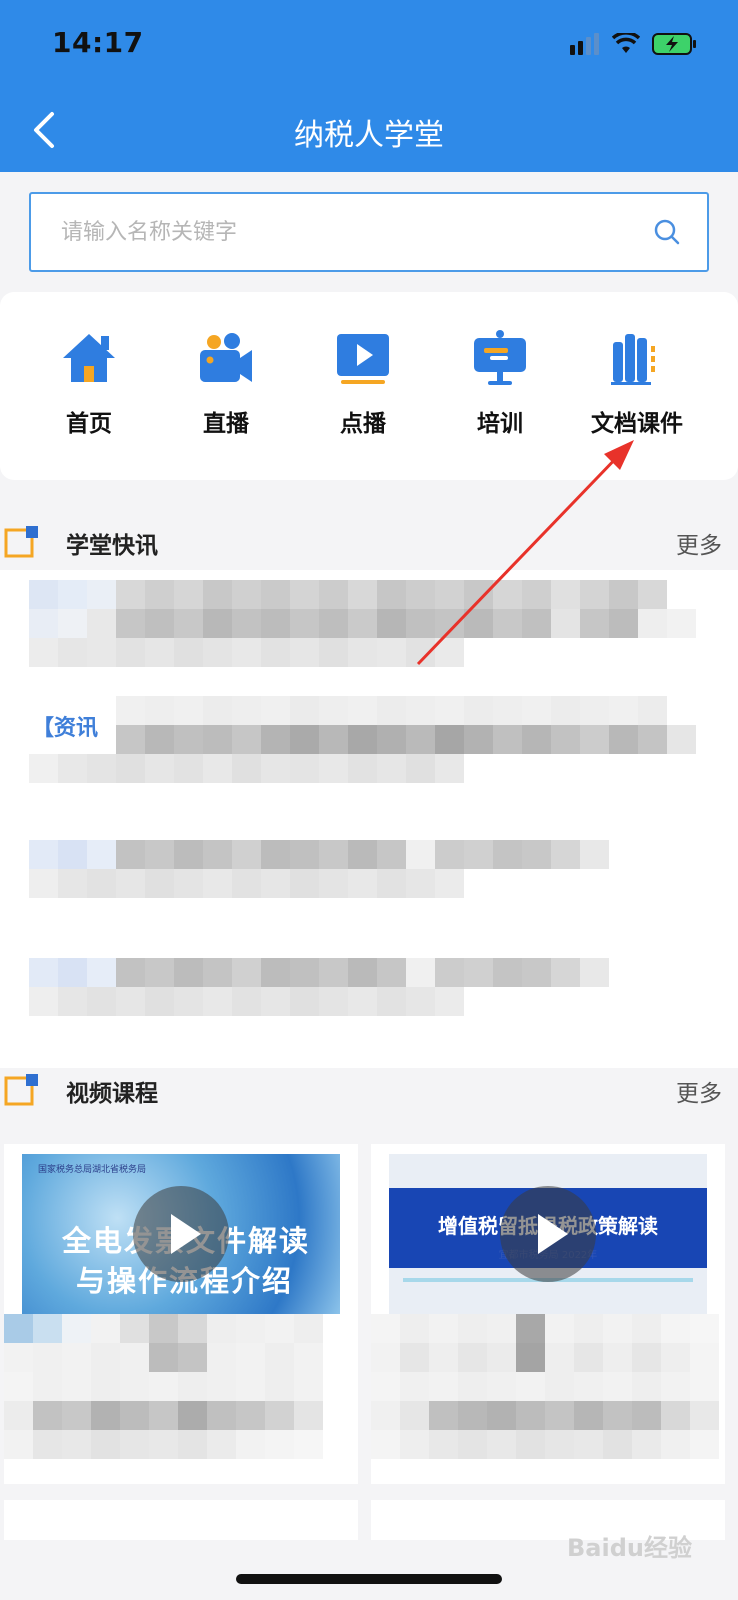 Image resolution: width=738 pixels, height=1600 pixels. What do you see at coordinates (369, 1093) in the screenshot?
I see `video-section-header: 视频课程 更多` at bounding box center [369, 1093].